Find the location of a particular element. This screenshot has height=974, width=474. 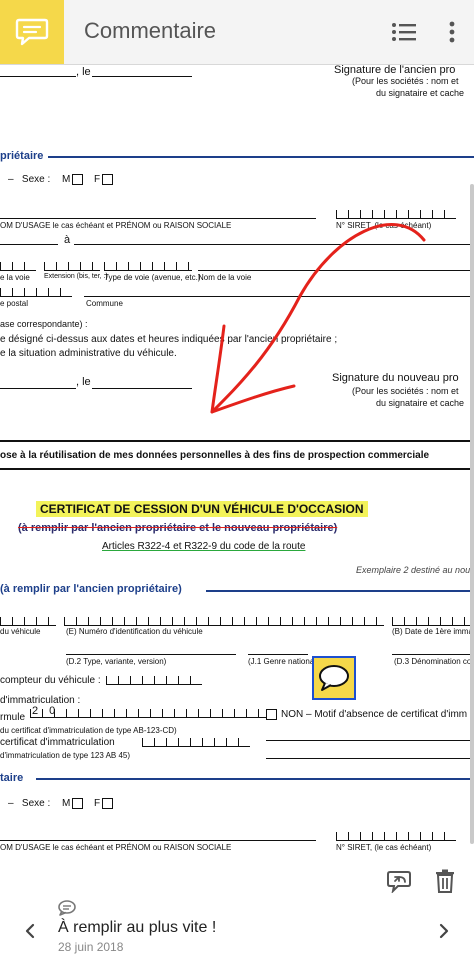

comment-bubble-button is located at coordinates (32, 32).